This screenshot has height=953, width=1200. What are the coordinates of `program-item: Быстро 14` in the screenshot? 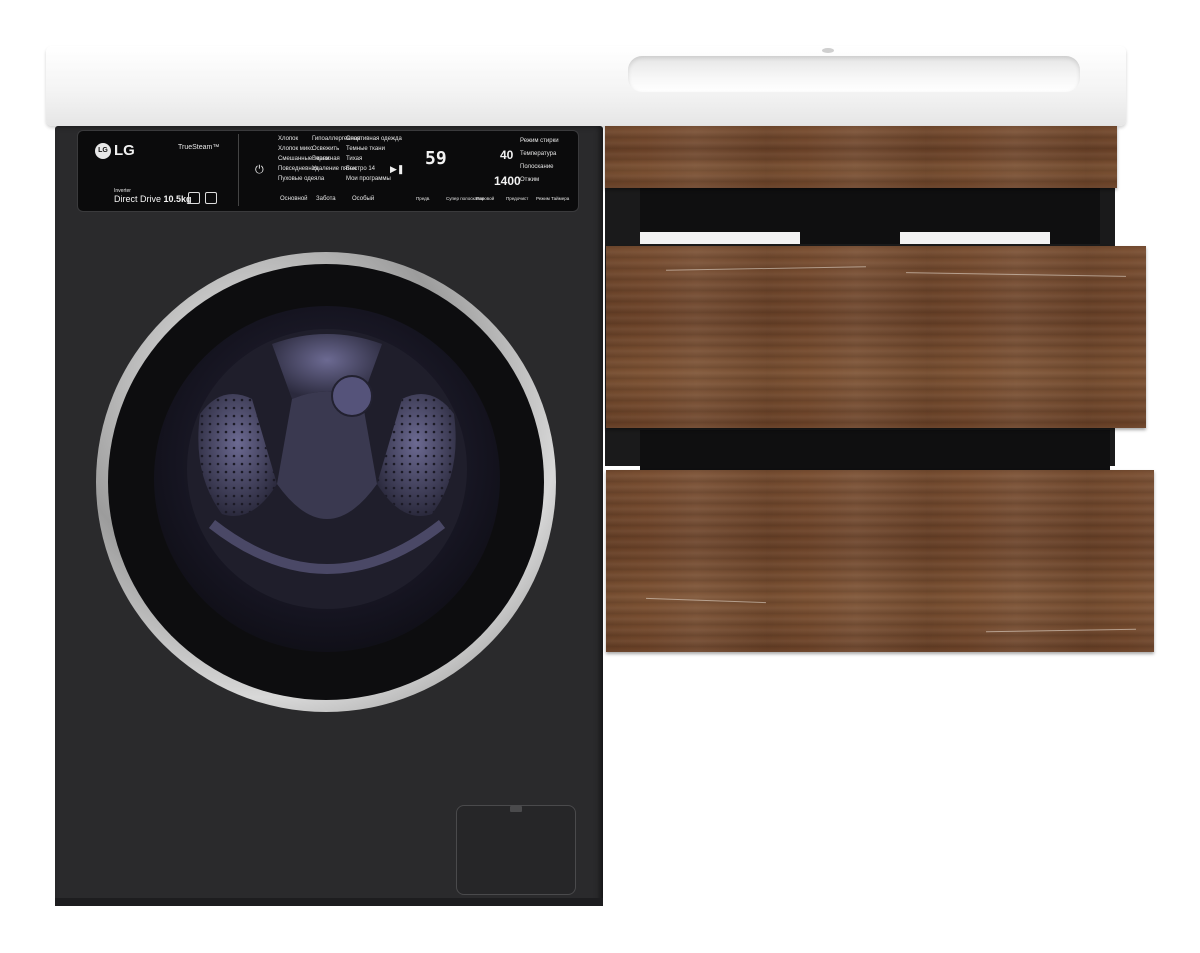 It's located at (360, 169).